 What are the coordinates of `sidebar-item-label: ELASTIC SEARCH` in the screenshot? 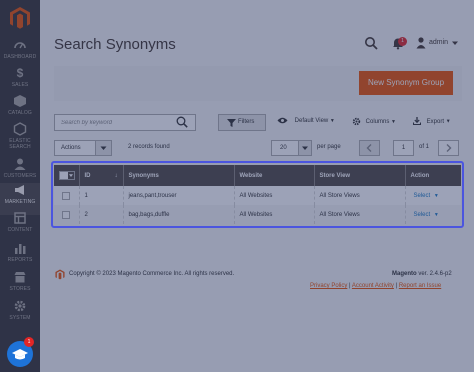 It's located at (20, 144).